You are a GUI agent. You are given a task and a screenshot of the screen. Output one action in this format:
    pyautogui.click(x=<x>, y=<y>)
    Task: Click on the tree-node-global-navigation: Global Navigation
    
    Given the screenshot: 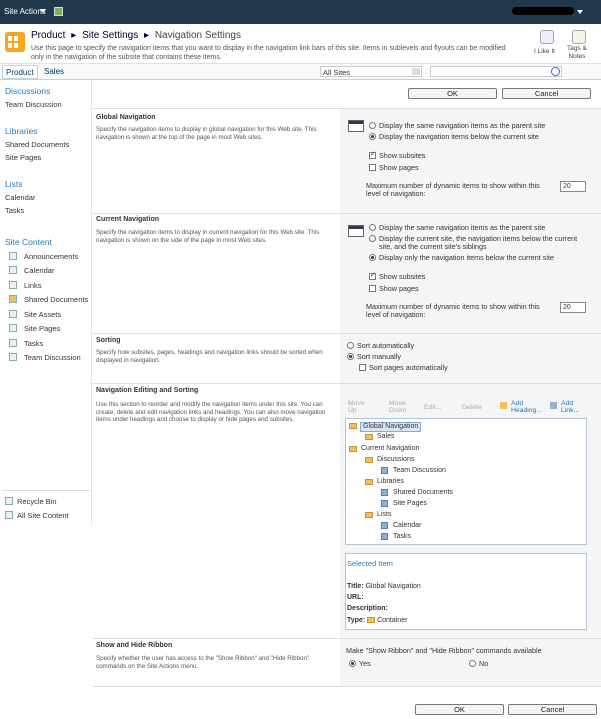 What is the action you would take?
    pyautogui.click(x=391, y=427)
    